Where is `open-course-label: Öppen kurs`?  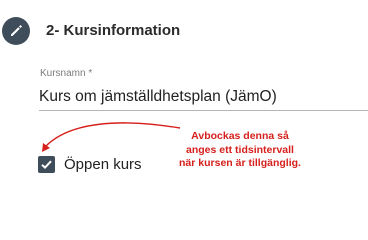 open-course-label: Öppen kurs is located at coordinates (103, 165).